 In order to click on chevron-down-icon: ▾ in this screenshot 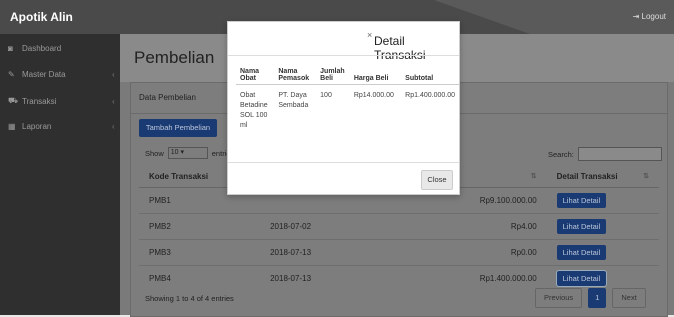, I will do `click(182, 152)`.